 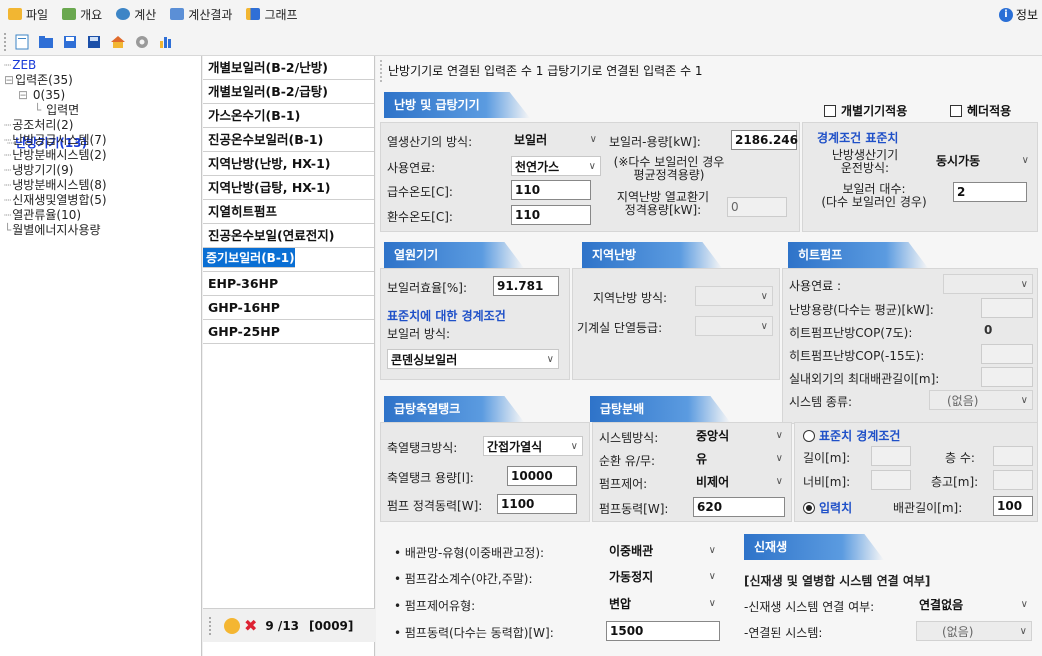 I want to click on op-mode-select: 동시가동 ∨, so click(x=983, y=161).